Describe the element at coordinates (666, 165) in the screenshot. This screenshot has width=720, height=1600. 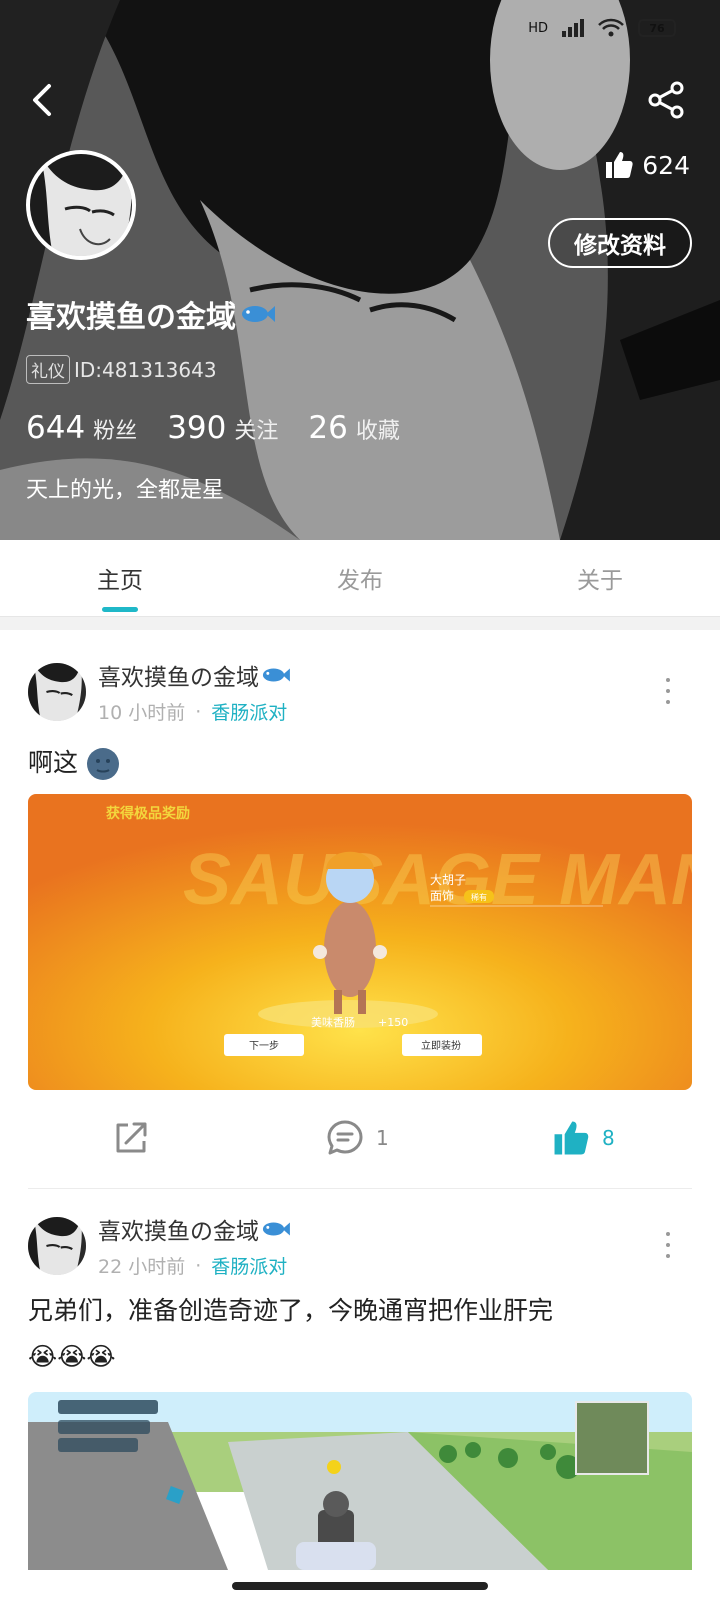
I see `total-likes-count: 624` at that location.